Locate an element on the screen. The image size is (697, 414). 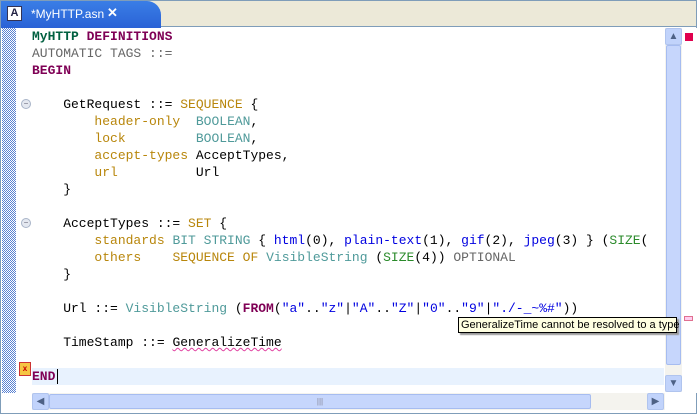
code-token: "A" is located at coordinates (363, 308).